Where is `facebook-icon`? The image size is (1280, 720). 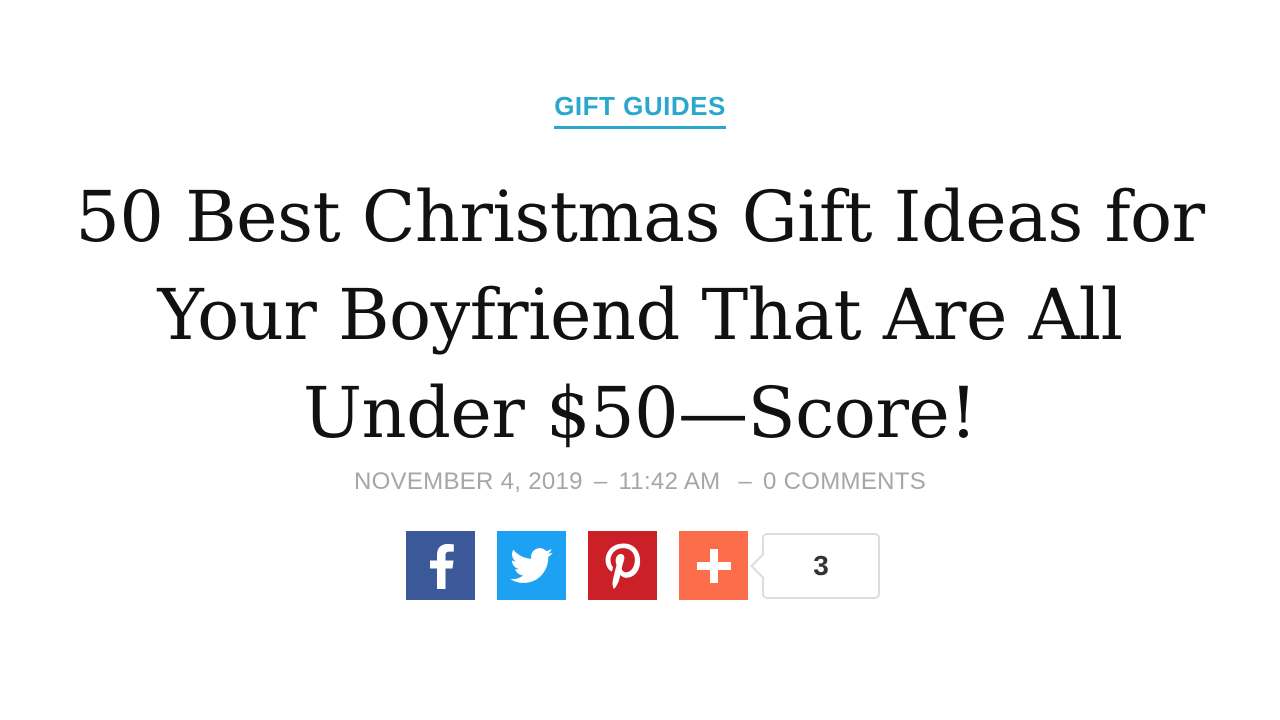
facebook-icon is located at coordinates (441, 566).